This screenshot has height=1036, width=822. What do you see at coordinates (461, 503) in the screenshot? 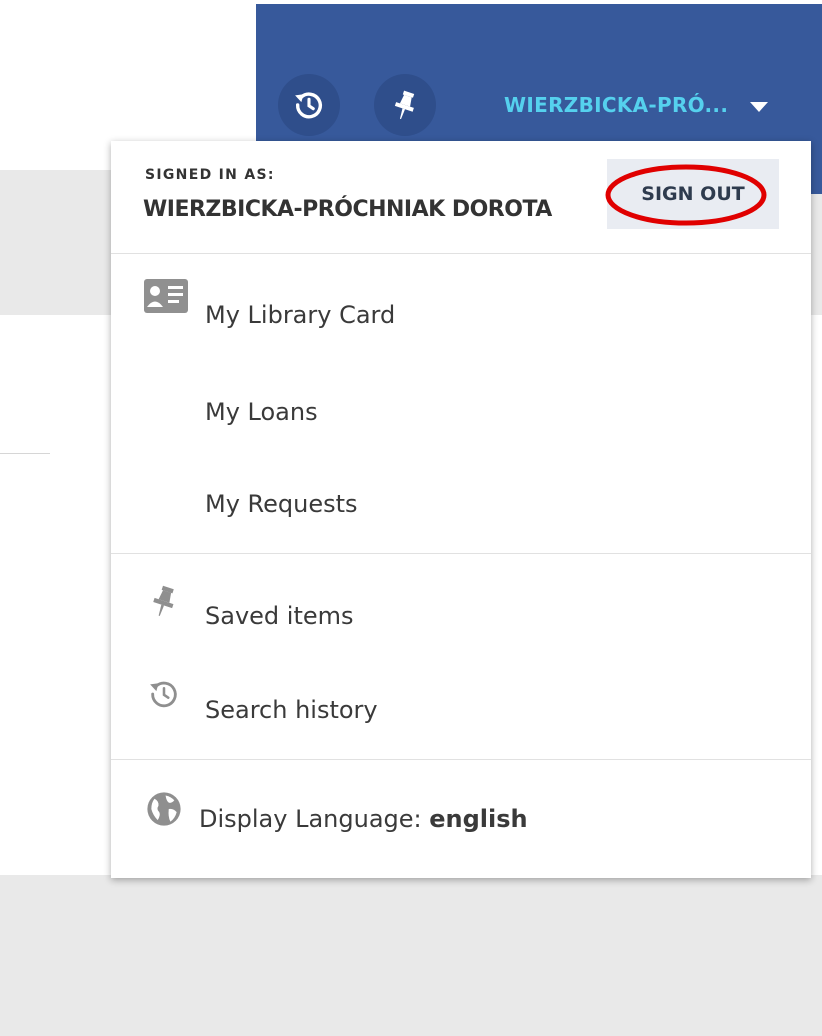
I see `menu-item-my-requests: My Requests` at bounding box center [461, 503].